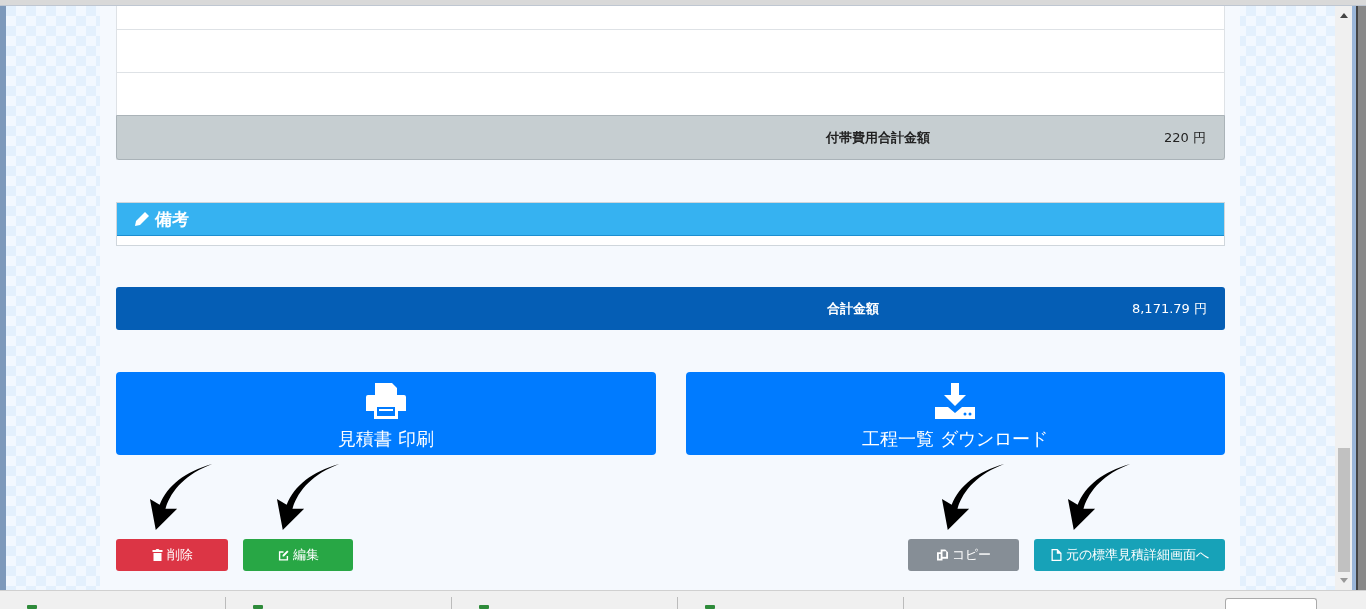 Image resolution: width=1366 pixels, height=609 pixels. Describe the element at coordinates (942, 555) in the screenshot. I see `copy-icon` at that location.